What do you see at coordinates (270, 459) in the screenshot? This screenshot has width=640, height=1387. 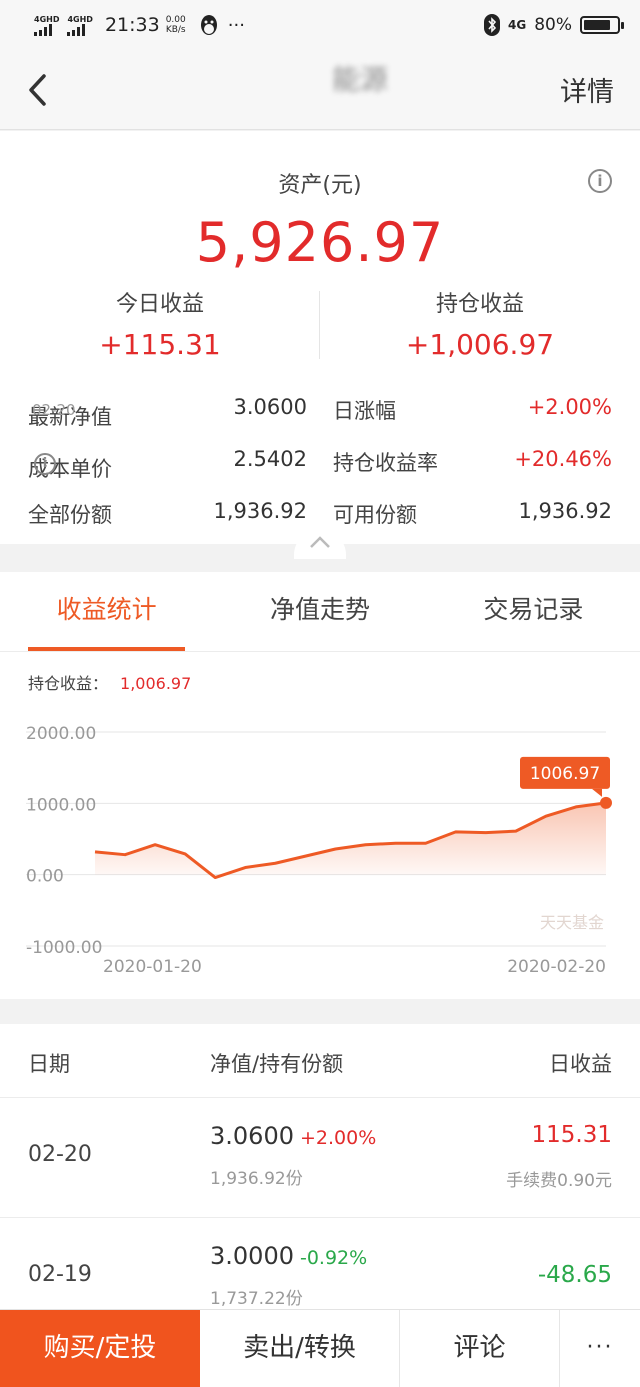 I see `metric-value: 2.5402` at bounding box center [270, 459].